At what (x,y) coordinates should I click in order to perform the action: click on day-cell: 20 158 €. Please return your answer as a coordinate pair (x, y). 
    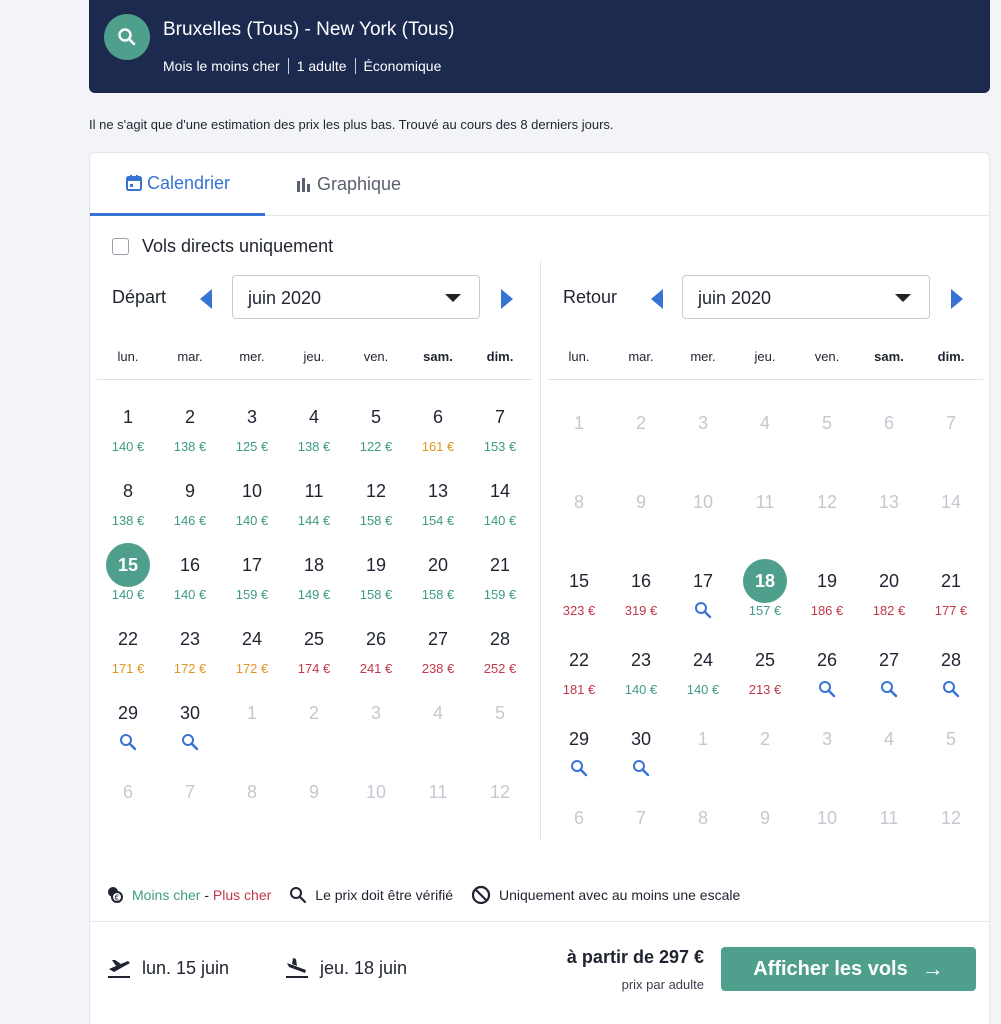
    Looking at the image, I should click on (438, 580).